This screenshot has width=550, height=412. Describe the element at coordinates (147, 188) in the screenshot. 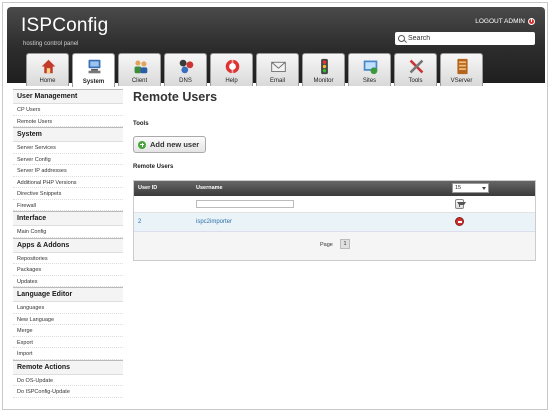

I see `column-header-user-id: User ID` at that location.